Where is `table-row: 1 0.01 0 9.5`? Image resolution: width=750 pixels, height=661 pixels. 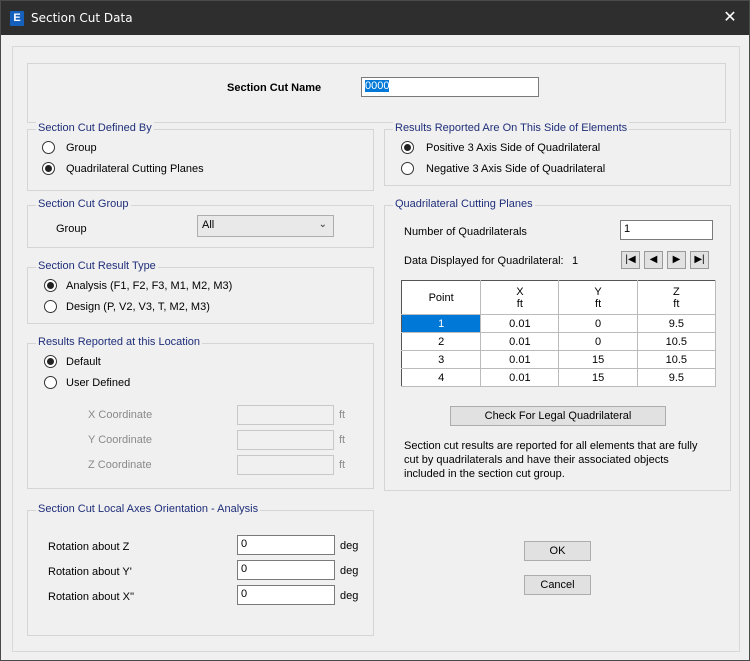 table-row: 1 0.01 0 9.5 is located at coordinates (559, 323).